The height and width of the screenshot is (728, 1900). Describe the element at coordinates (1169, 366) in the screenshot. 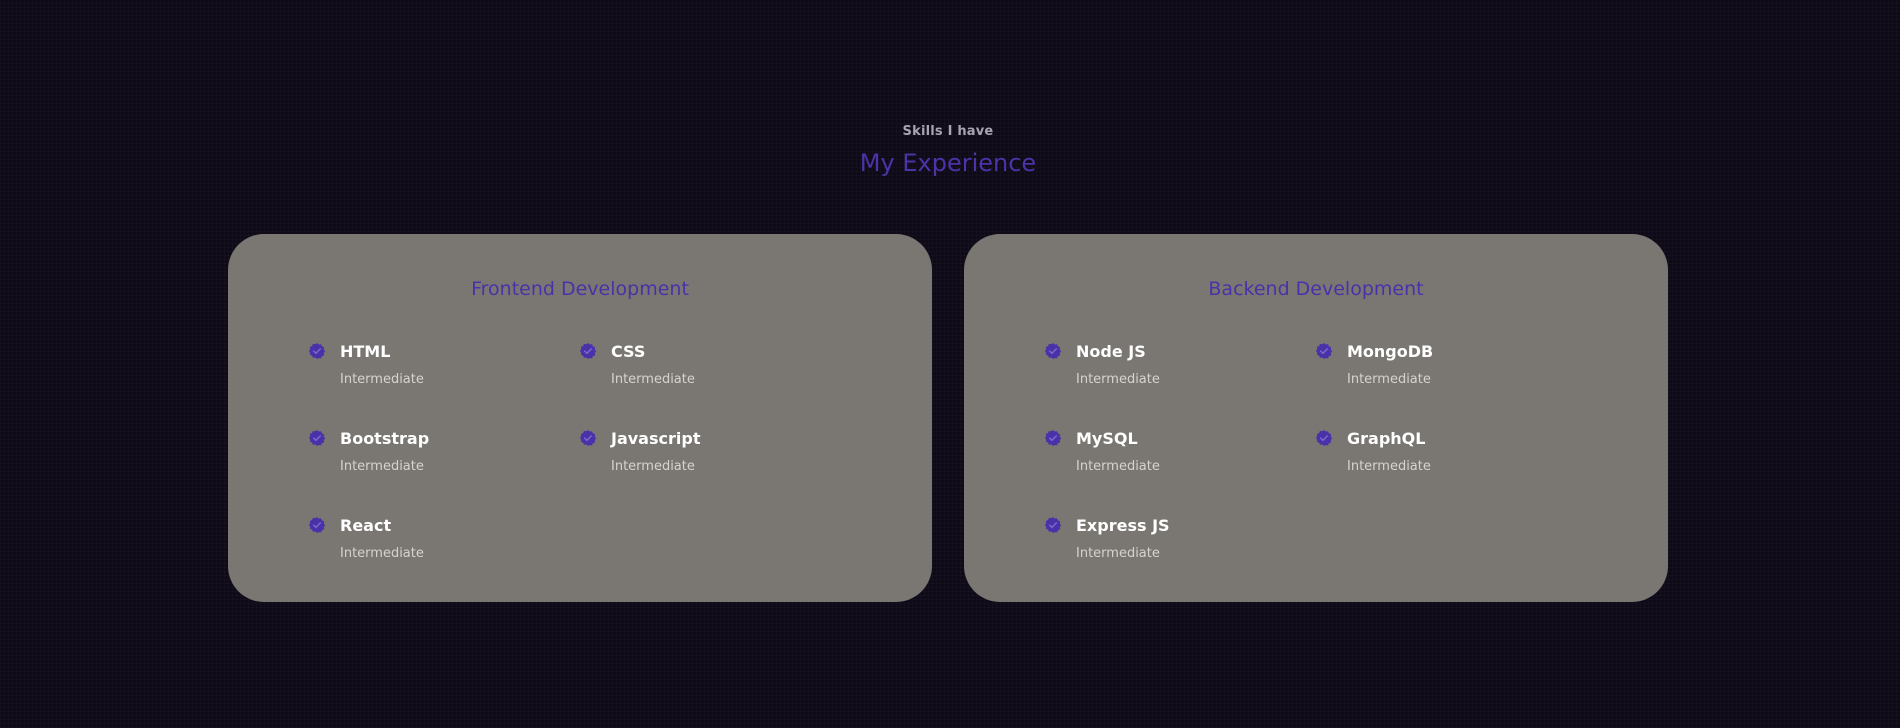

I see `skill-item-nodejs: Node JS Intermediate` at that location.